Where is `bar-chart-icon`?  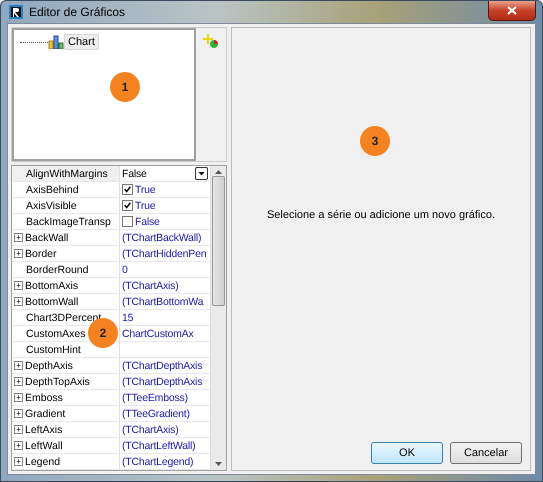
bar-chart-icon is located at coordinates (56, 42).